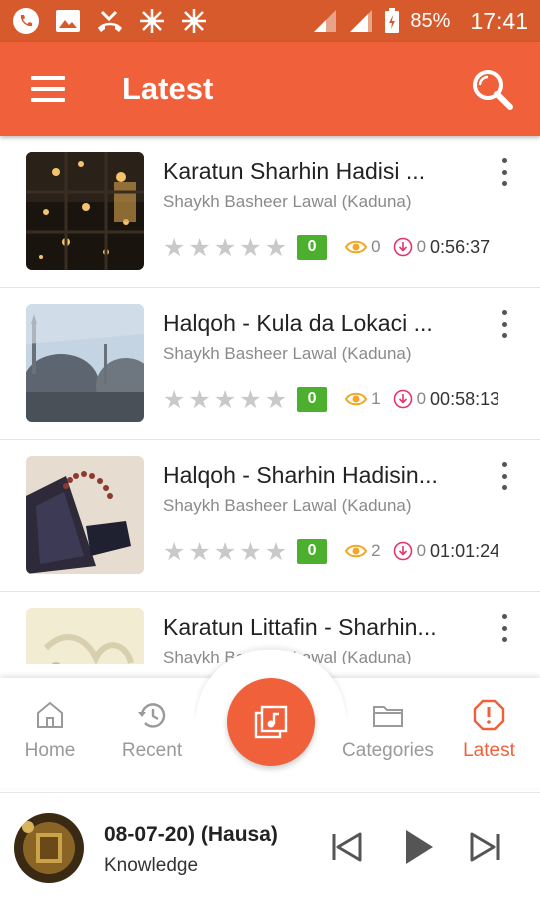  What do you see at coordinates (430, 20) in the screenshot?
I see `battery-level: 85%` at bounding box center [430, 20].